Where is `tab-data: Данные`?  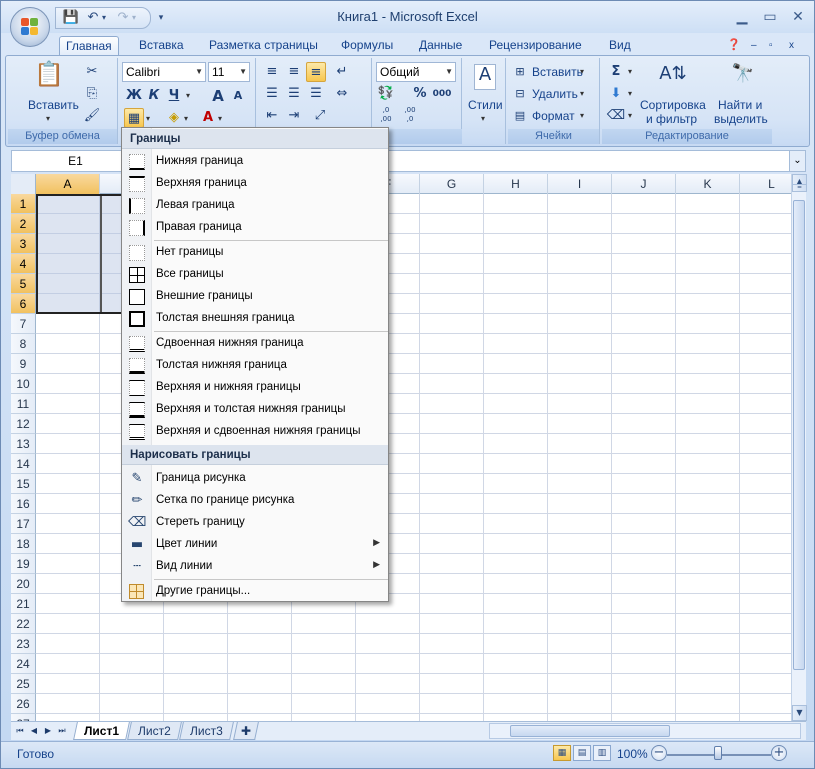
tab-data: Данные is located at coordinates (440, 45).